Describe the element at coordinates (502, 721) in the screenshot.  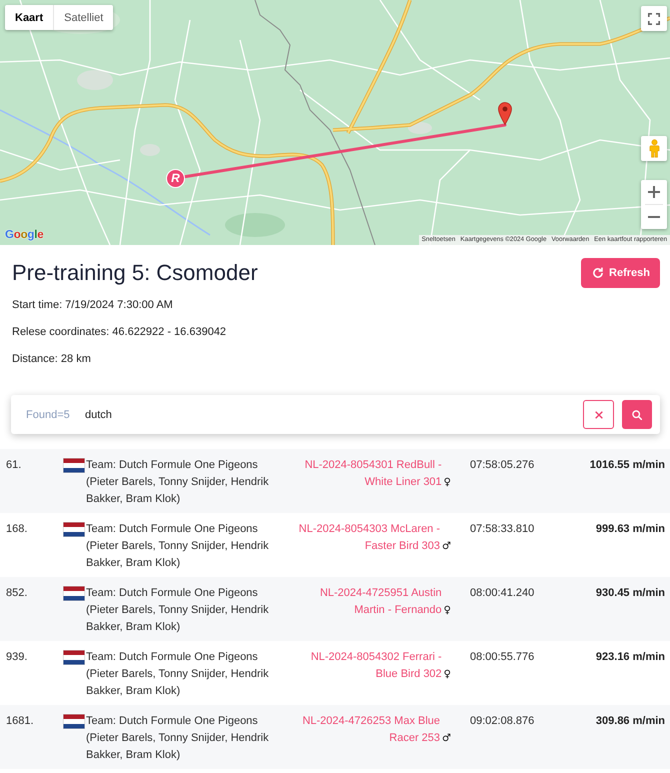
I see `arrival-time: 09:02:08.876` at that location.